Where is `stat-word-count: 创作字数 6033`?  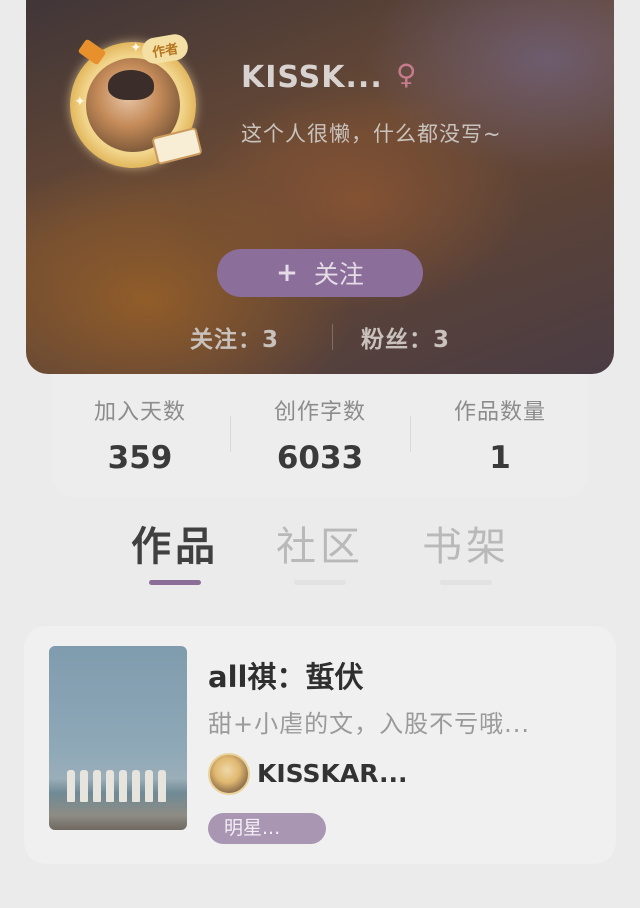
stat-word-count: 创作字数 6033 is located at coordinates (320, 435).